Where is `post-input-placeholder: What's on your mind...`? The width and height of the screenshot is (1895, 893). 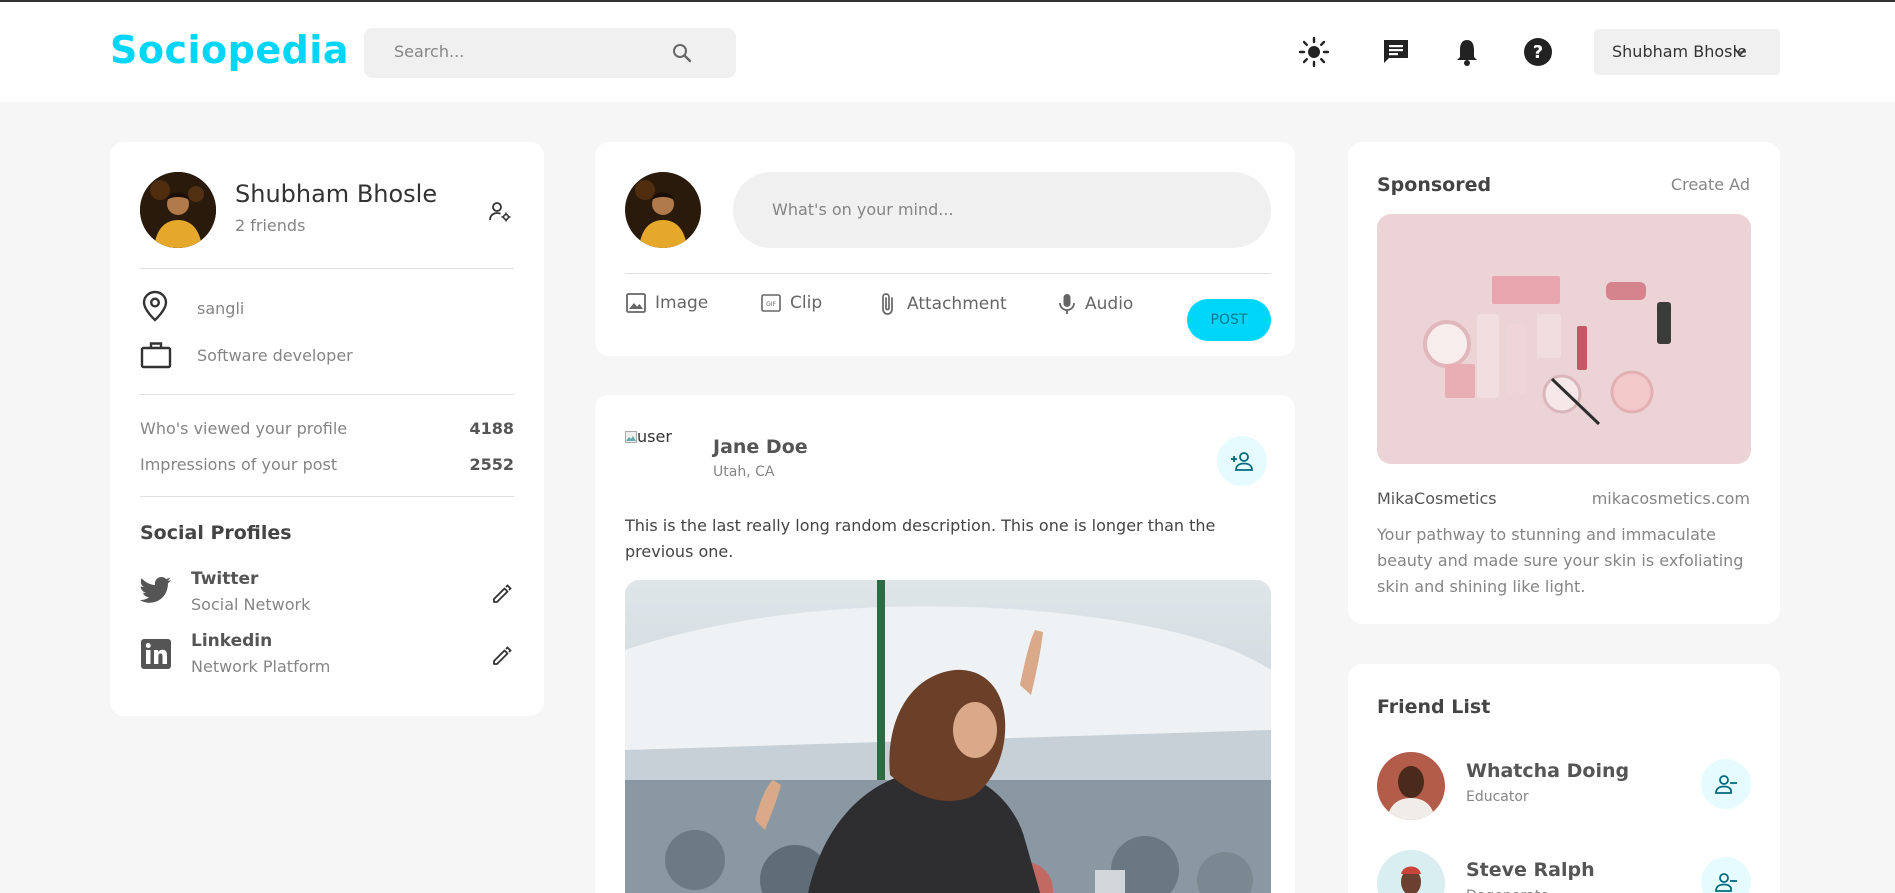
post-input-placeholder: What's on your mind... is located at coordinates (863, 209).